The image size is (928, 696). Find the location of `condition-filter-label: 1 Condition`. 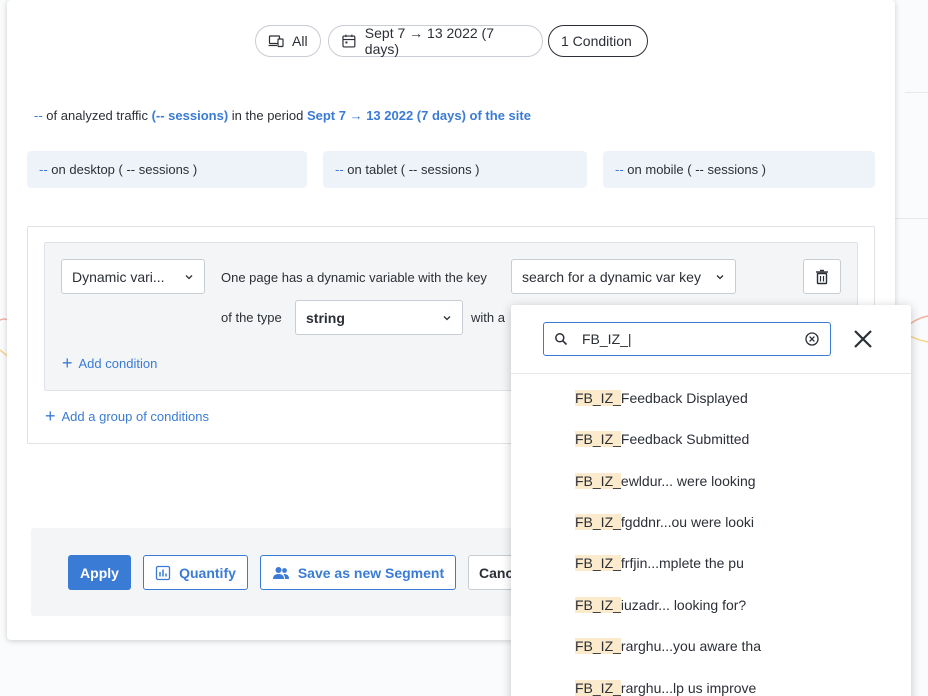

condition-filter-label: 1 Condition is located at coordinates (596, 41).